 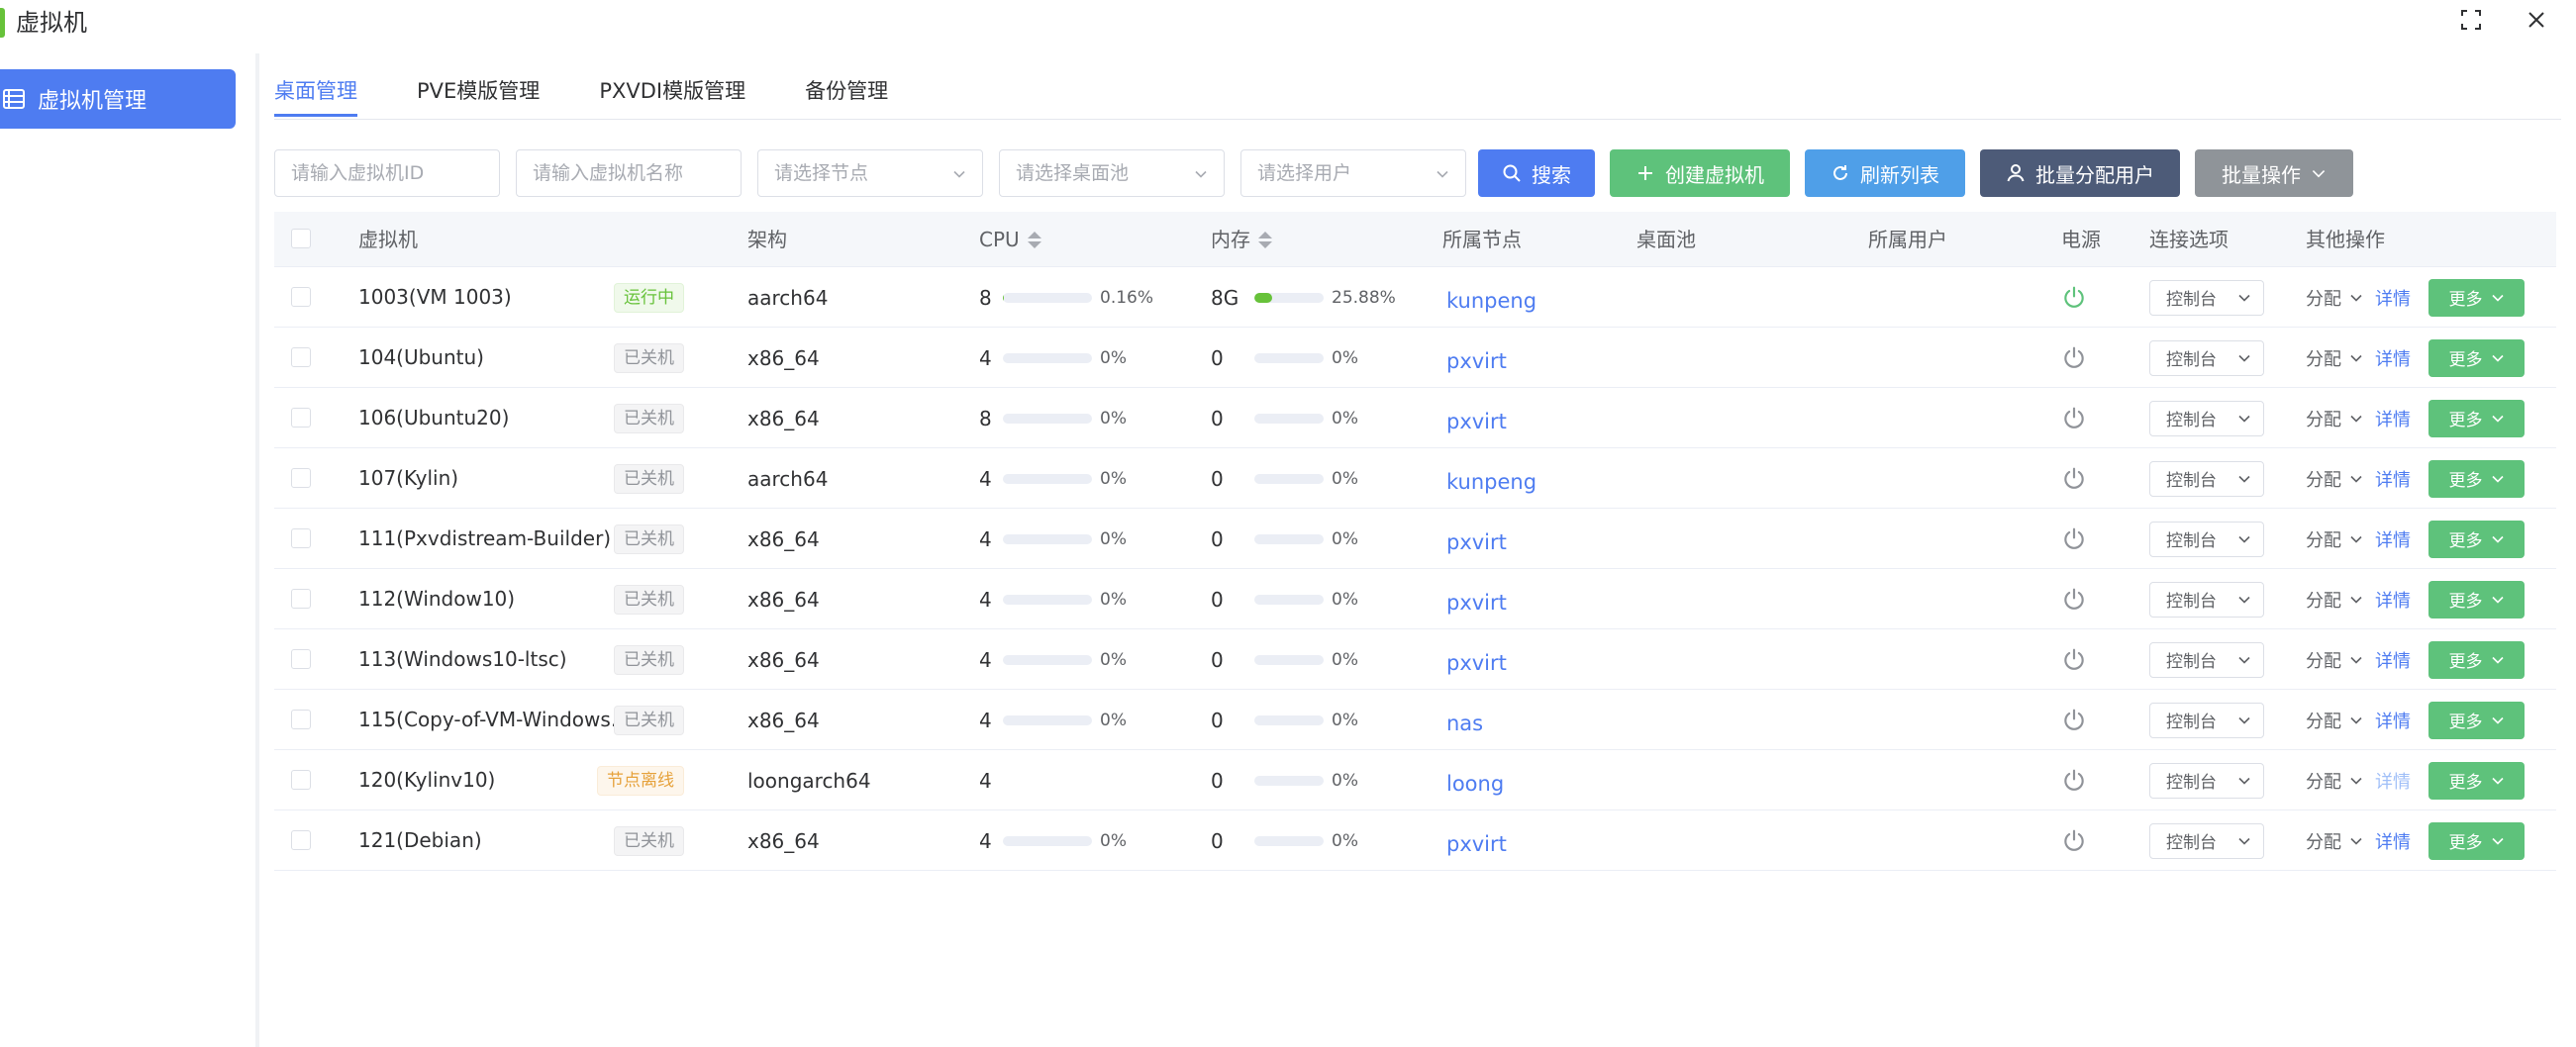 I want to click on select-all-checkbox, so click(x=301, y=239).